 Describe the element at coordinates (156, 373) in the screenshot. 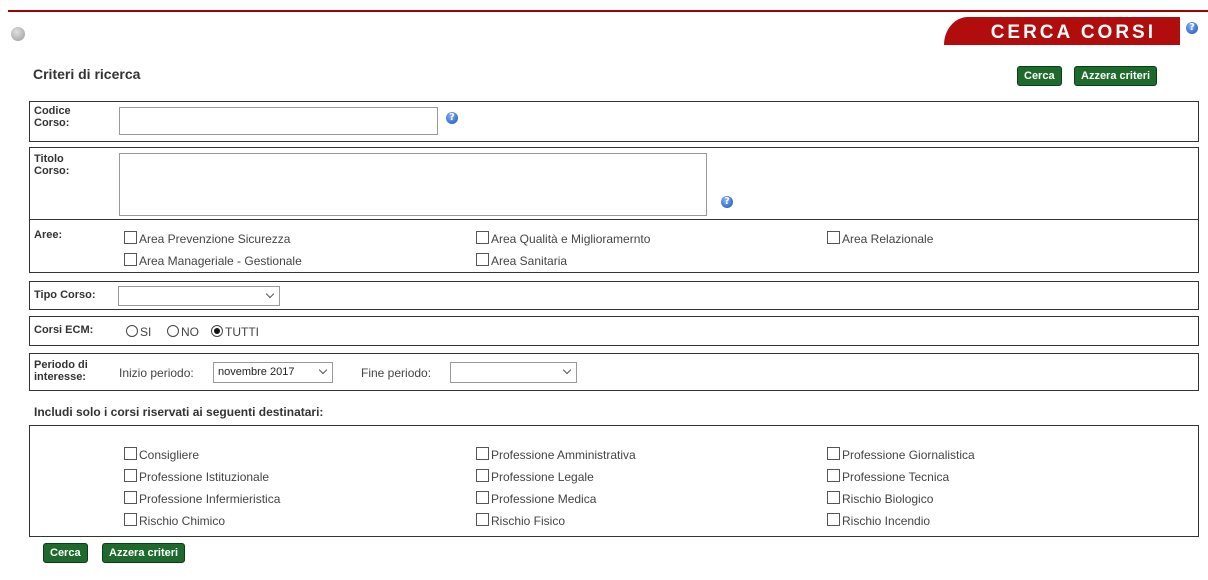

I see `inizio-periodo-label: Inizio periodo:` at that location.